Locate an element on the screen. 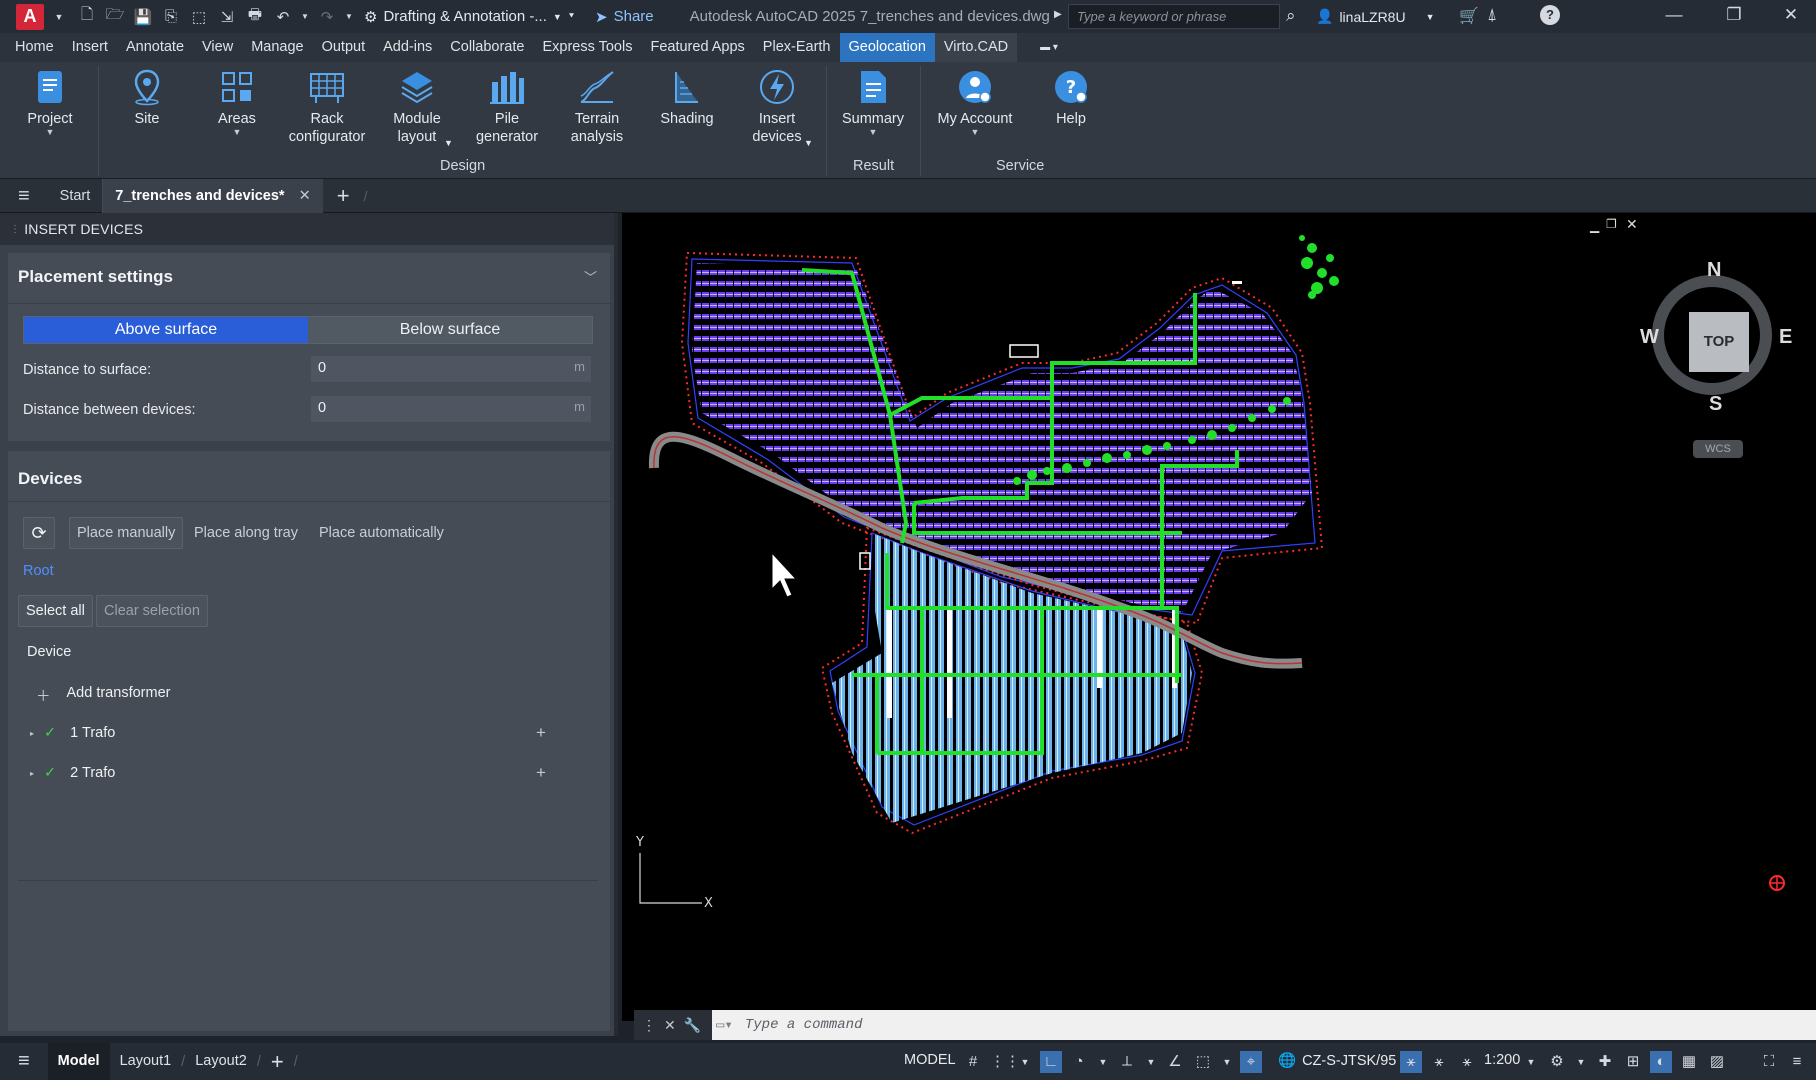 The width and height of the screenshot is (1816, 1080). rack-configurator-button: Rack configurator is located at coordinates (327, 107).